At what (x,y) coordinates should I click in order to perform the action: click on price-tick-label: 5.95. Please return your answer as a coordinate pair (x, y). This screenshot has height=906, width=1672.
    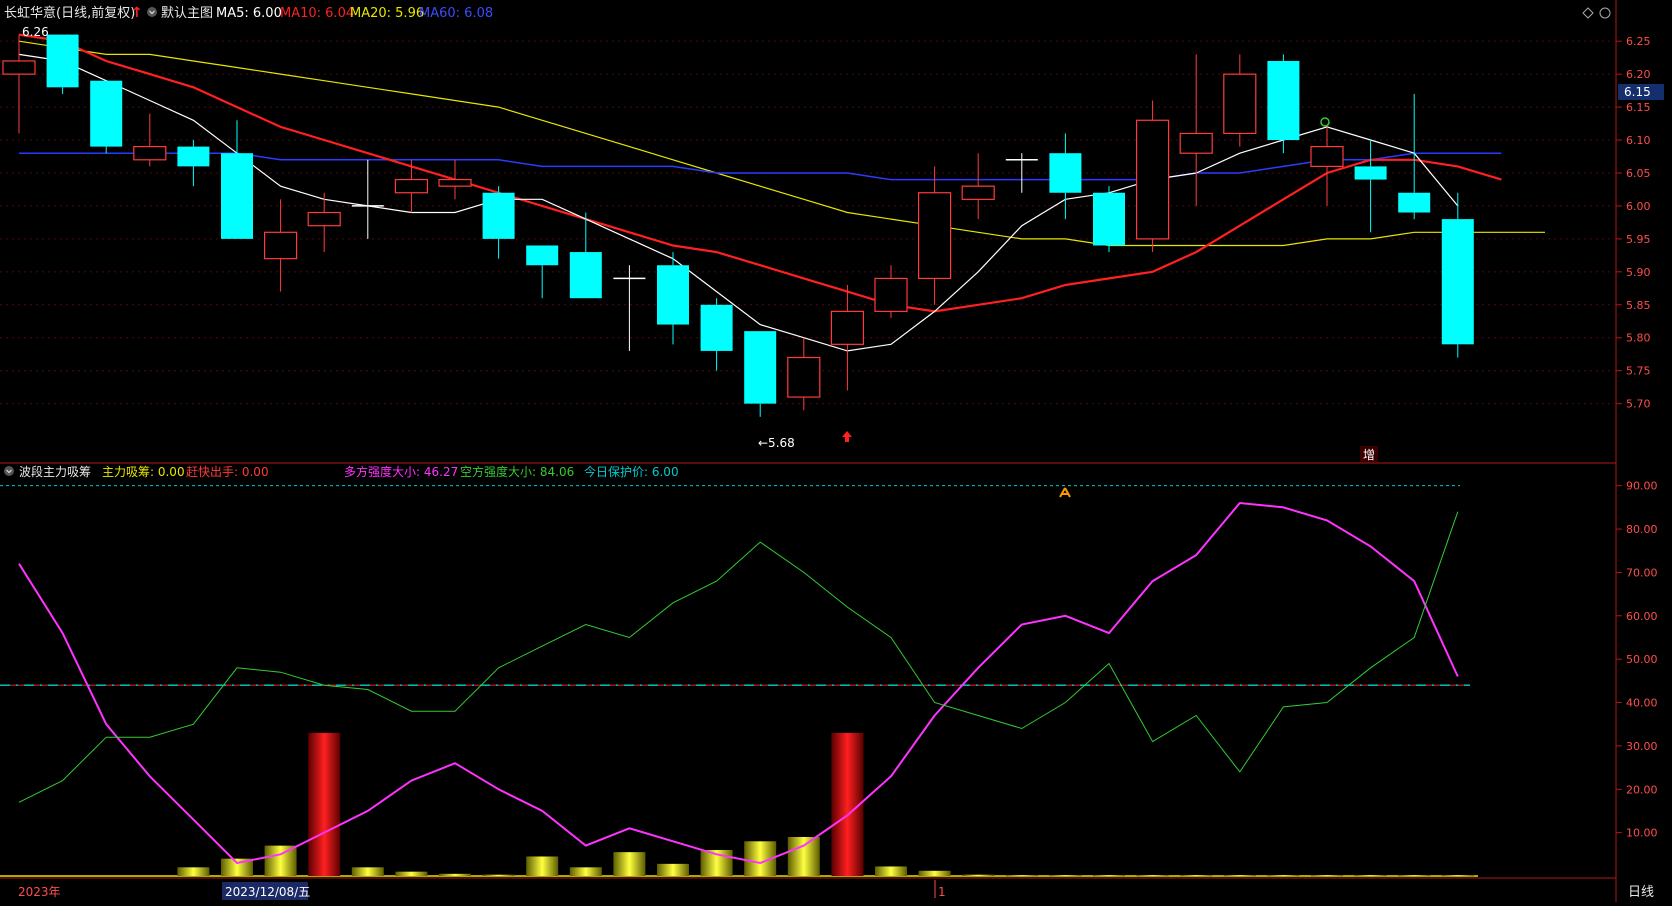
    Looking at the image, I should click on (1638, 239).